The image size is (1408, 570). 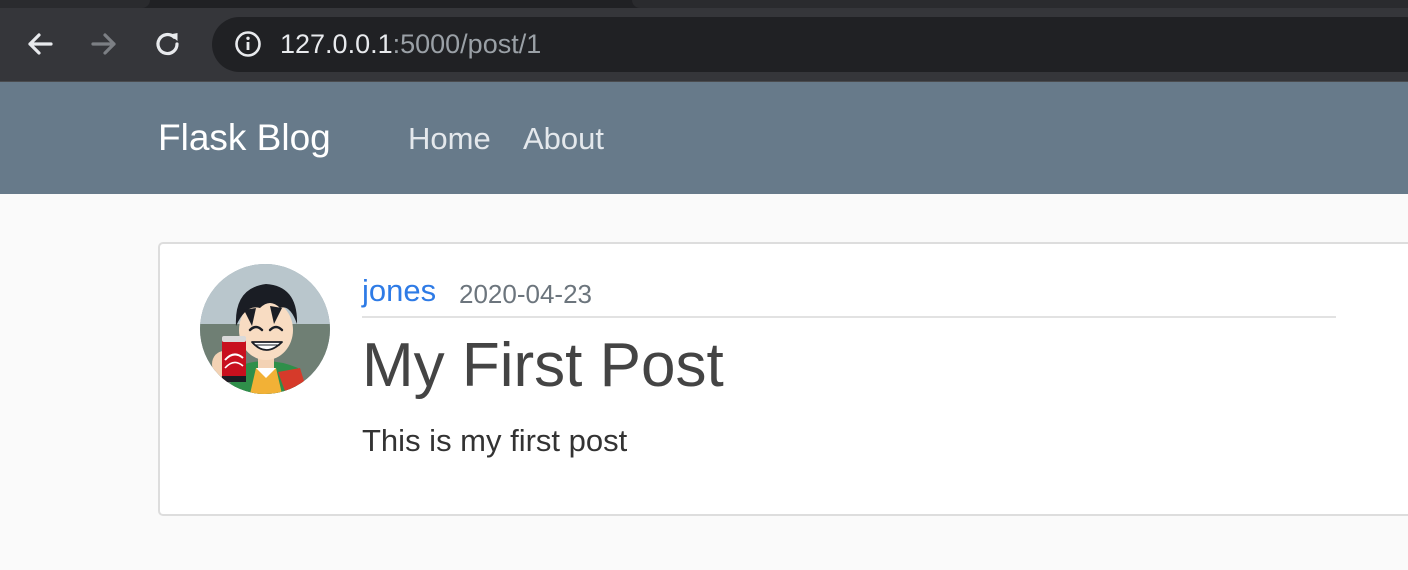 I want to click on forward-arrow-icon, so click(x=103, y=44).